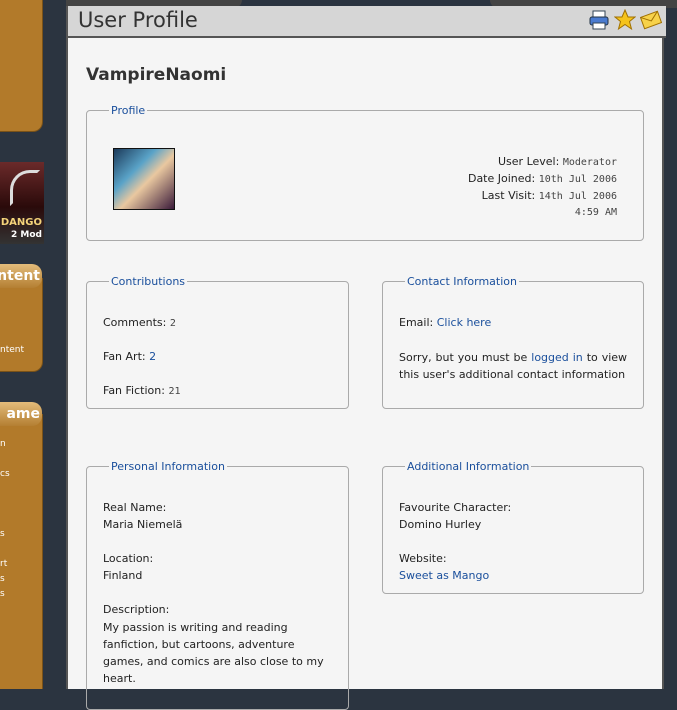  I want to click on last-visit-value: 14th Jul 2006, so click(577, 196).